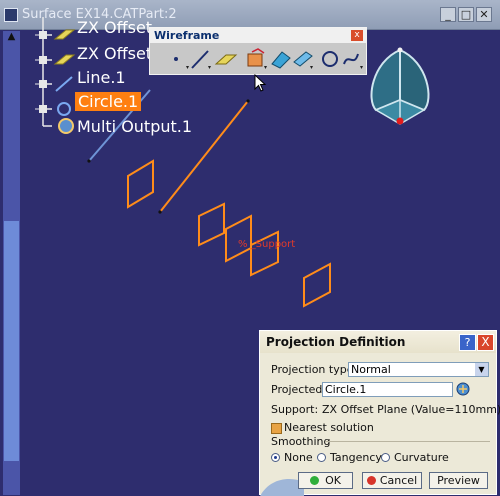 The width and height of the screenshot is (500, 496). What do you see at coordinates (226, 59) in the screenshot?
I see `plane-tool-button` at bounding box center [226, 59].